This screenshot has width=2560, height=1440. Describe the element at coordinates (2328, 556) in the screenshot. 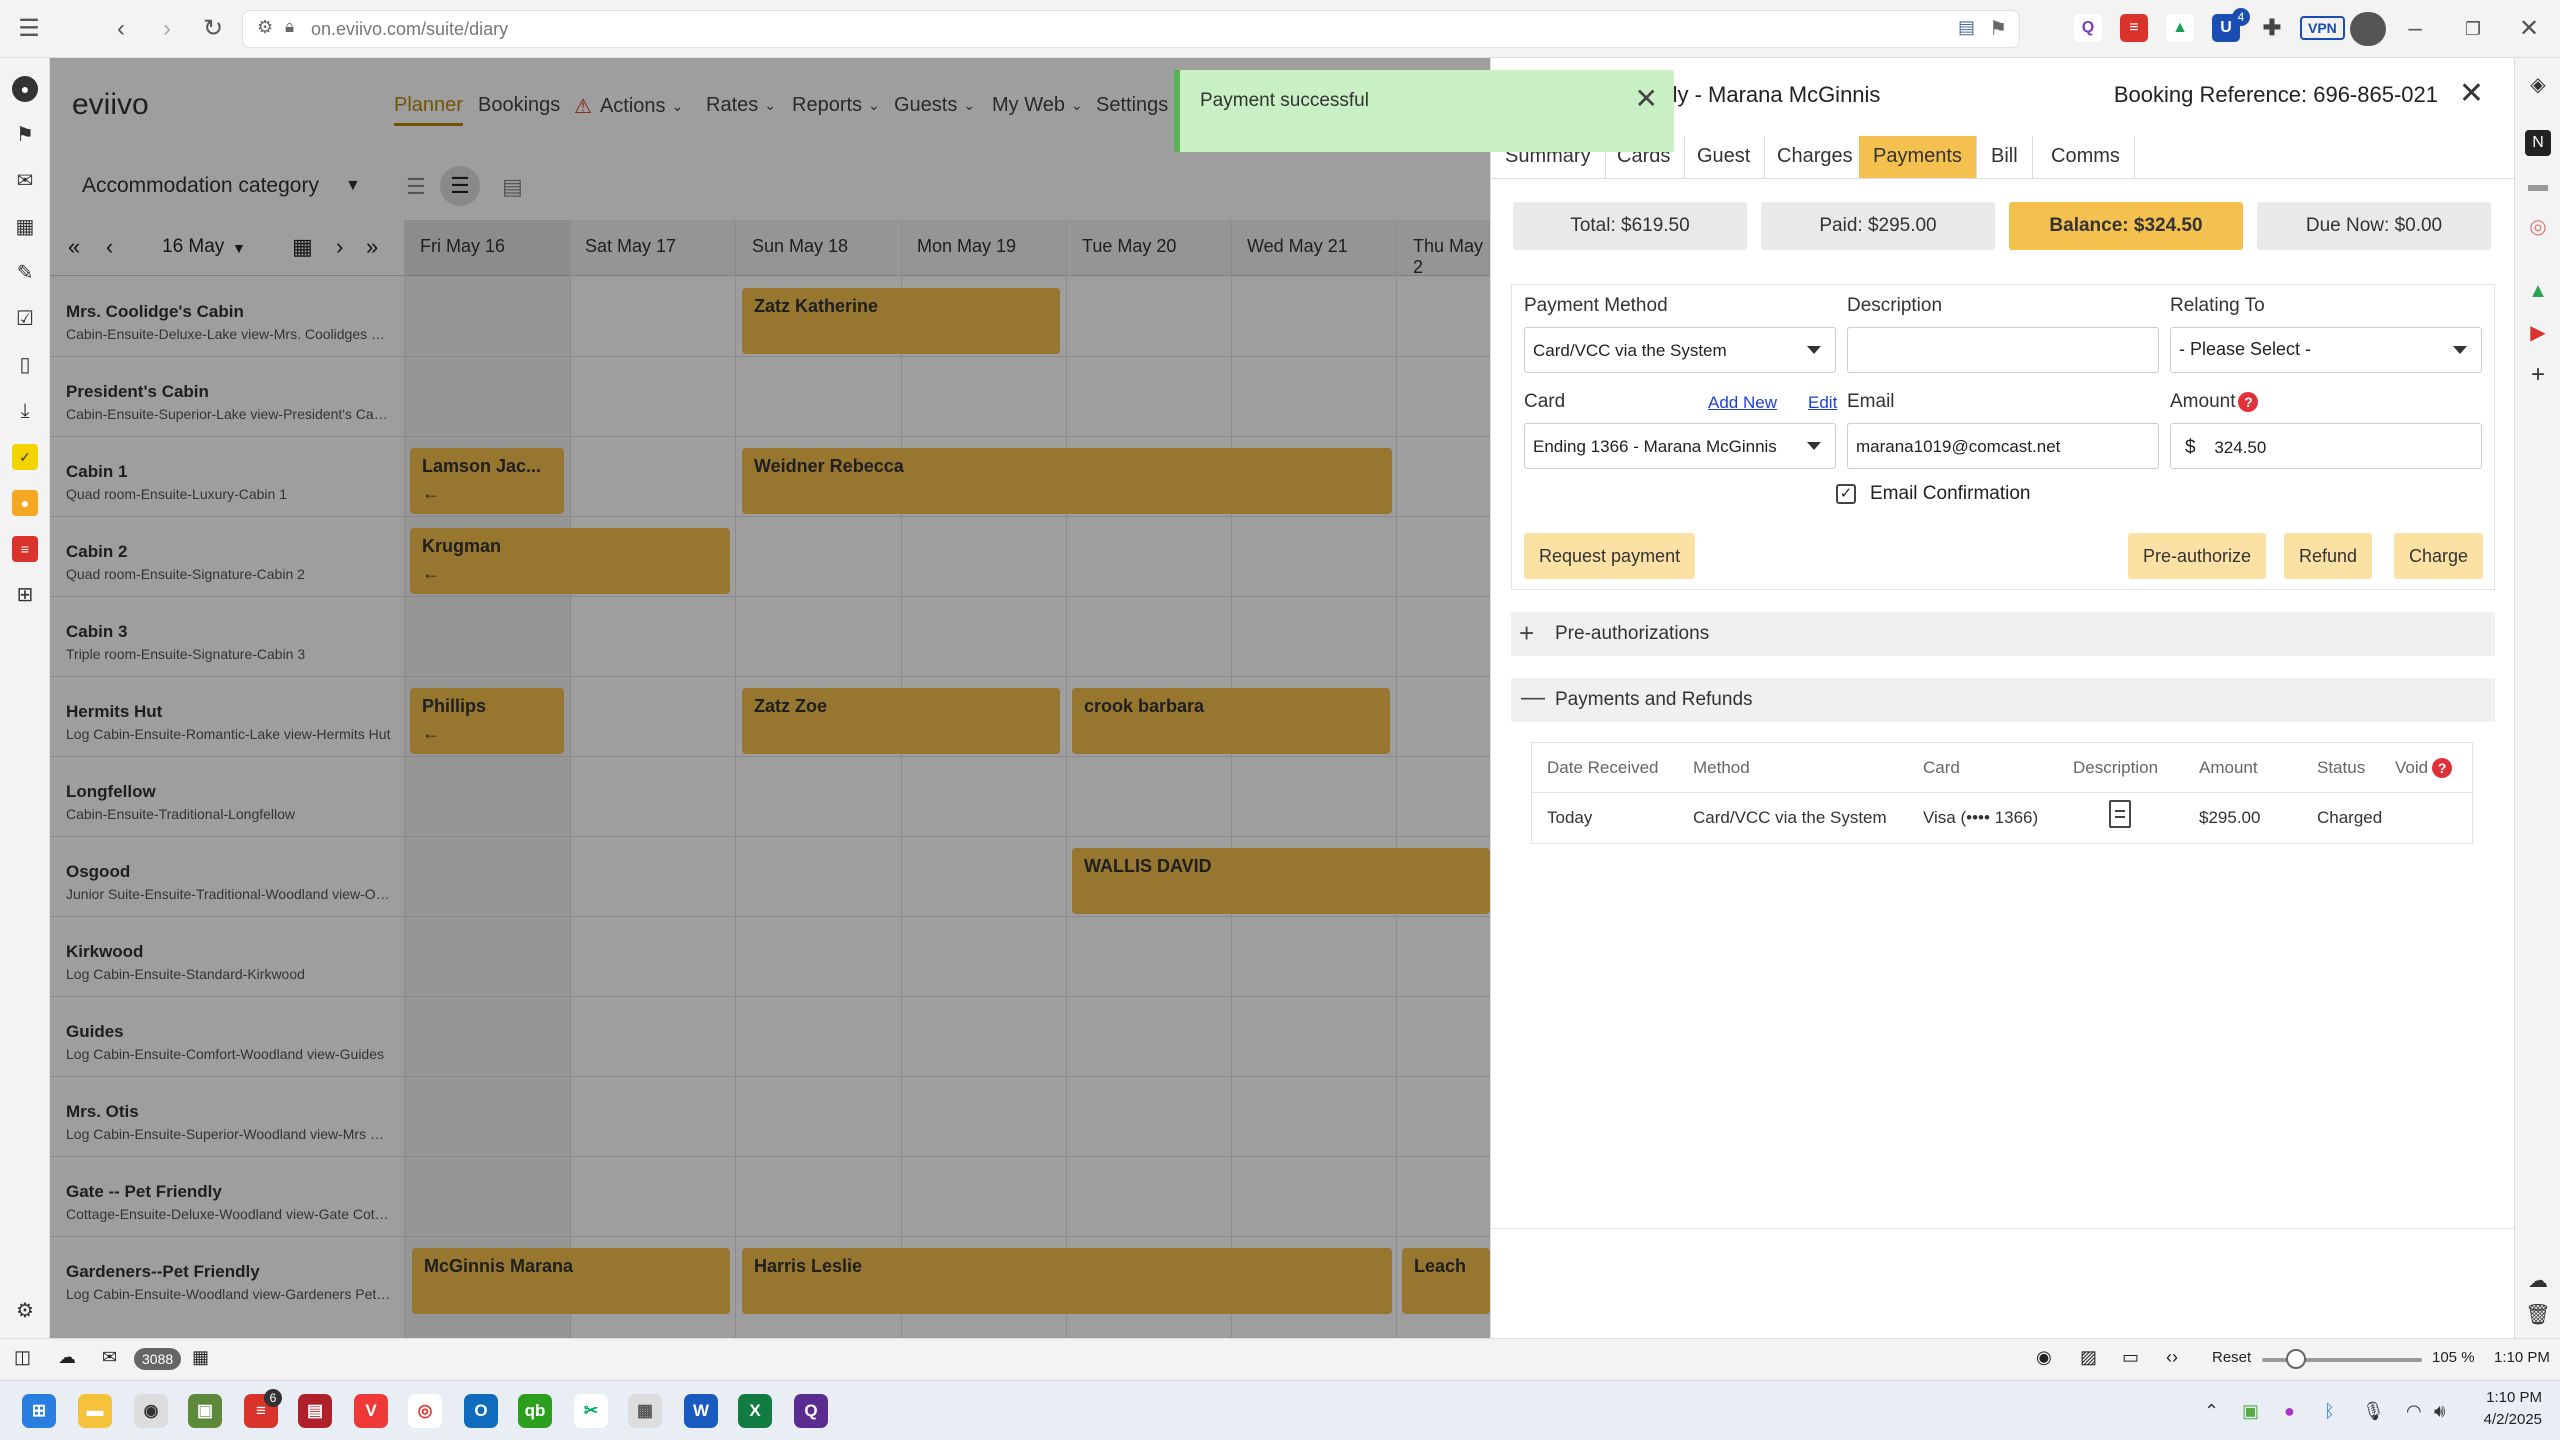

I see `refund-button: Refund` at that location.